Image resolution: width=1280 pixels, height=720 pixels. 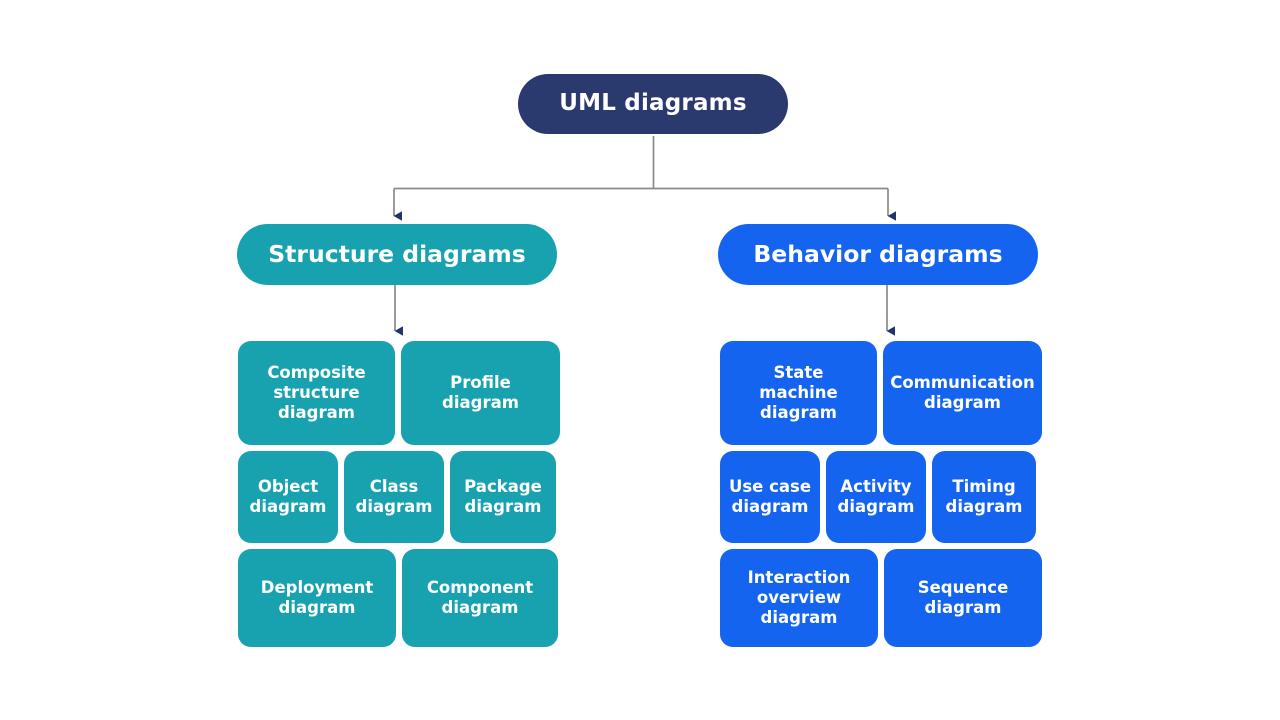 What do you see at coordinates (317, 598) in the screenshot?
I see `node-deployment-diagram: Deployment diagram` at bounding box center [317, 598].